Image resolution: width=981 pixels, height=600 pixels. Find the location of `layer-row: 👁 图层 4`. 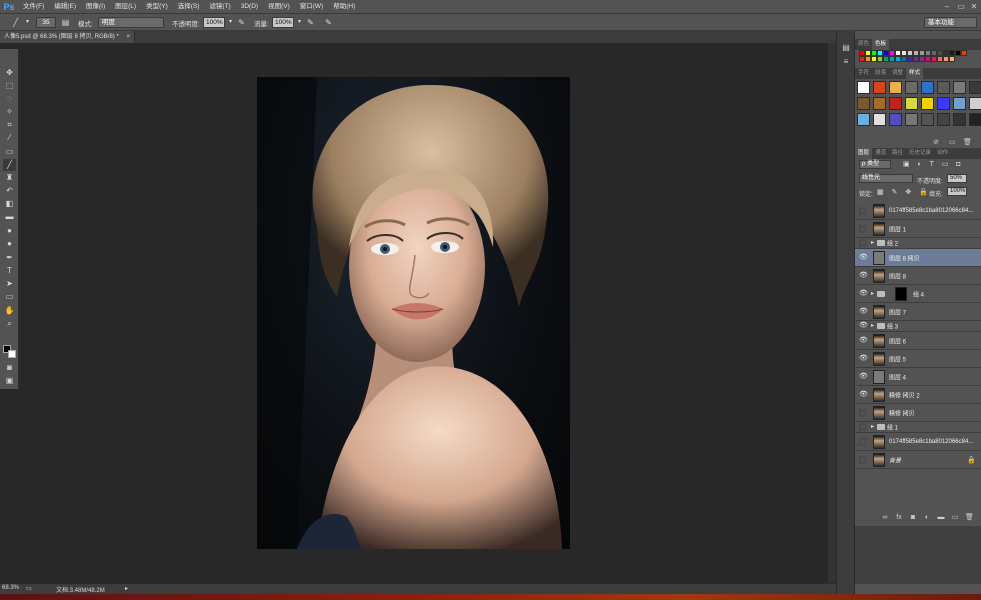

layer-row: 👁 图层 4 is located at coordinates (918, 377).